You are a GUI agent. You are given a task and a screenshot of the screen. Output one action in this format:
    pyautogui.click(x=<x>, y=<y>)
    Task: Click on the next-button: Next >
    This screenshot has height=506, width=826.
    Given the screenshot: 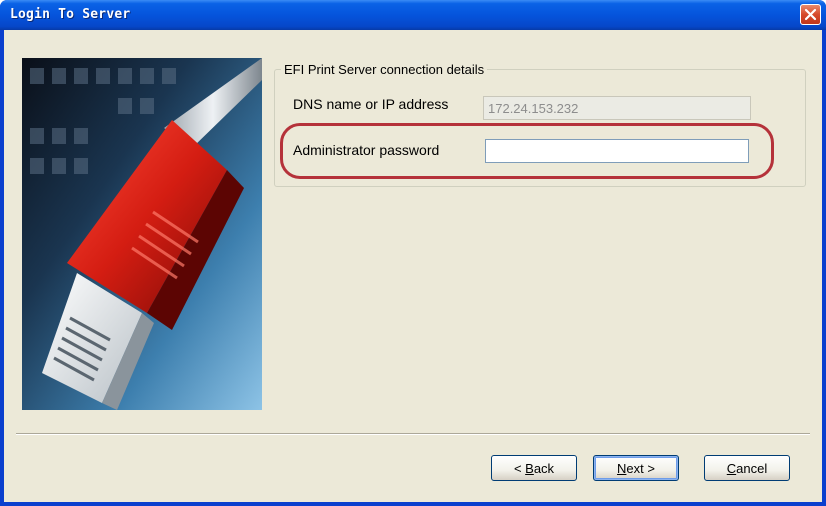 What is the action you would take?
    pyautogui.click(x=636, y=468)
    